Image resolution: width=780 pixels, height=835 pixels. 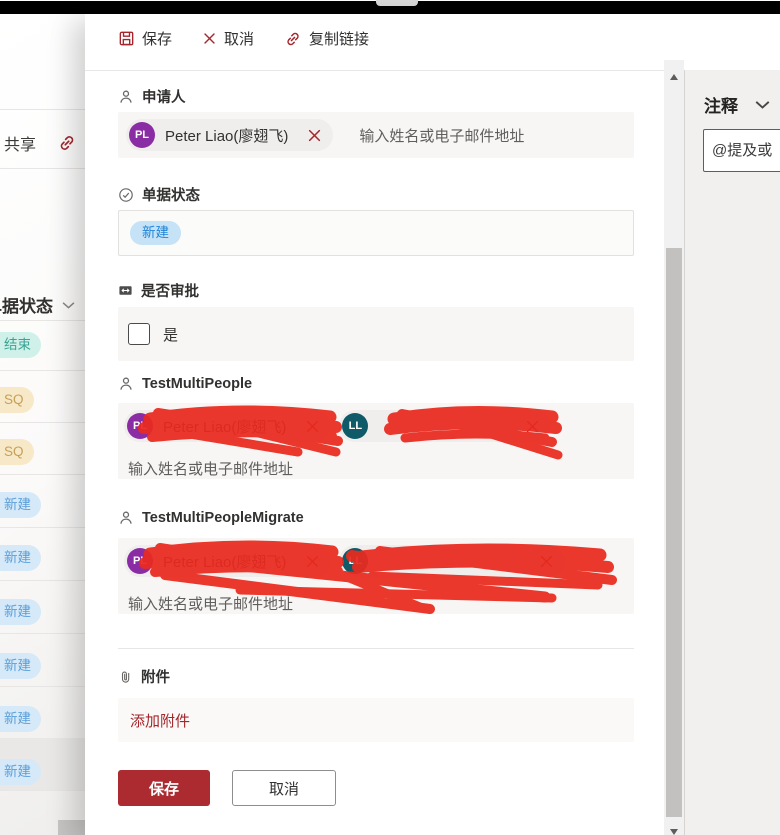 I want to click on scrollbar-thumb, so click(x=674, y=532).